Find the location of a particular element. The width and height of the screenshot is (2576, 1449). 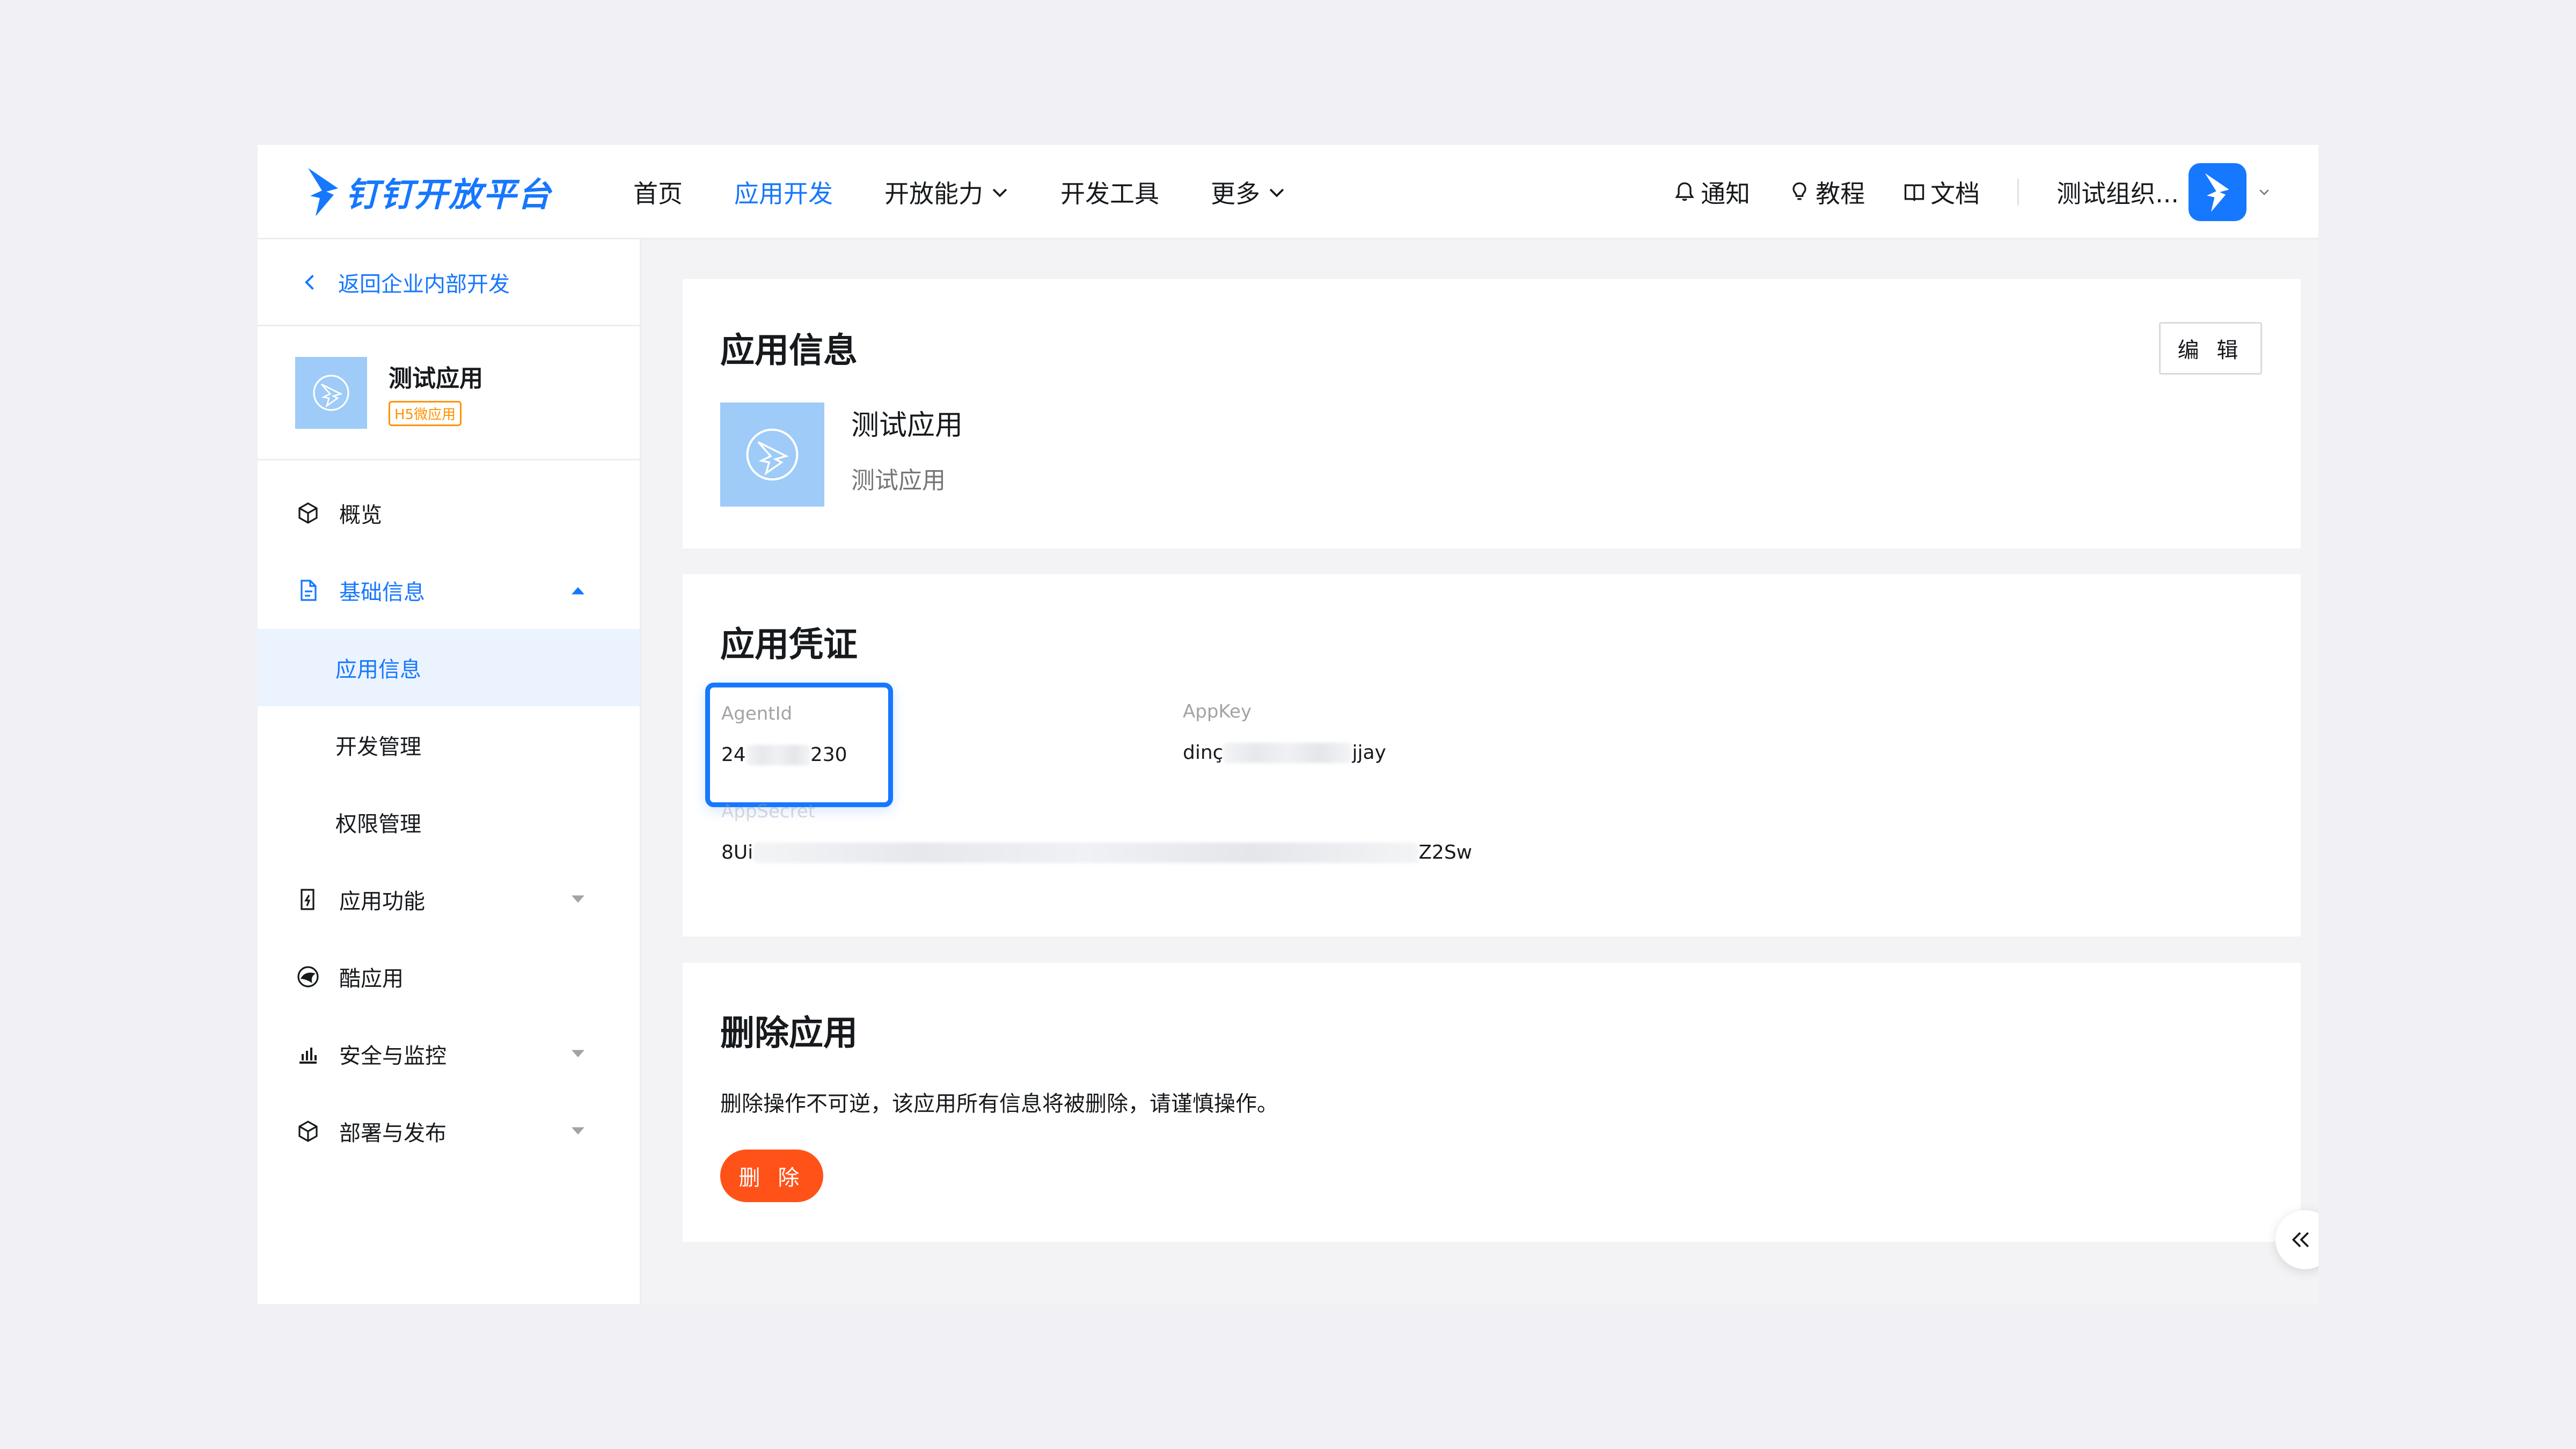

sidebar-item-label: 应用功能 is located at coordinates (382, 901).